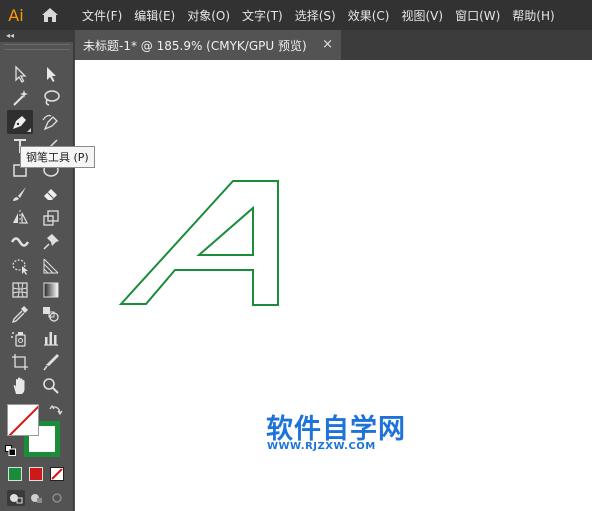 Image resolution: width=592 pixels, height=511 pixels. I want to click on perspective-grid-icon, so click(51, 266).